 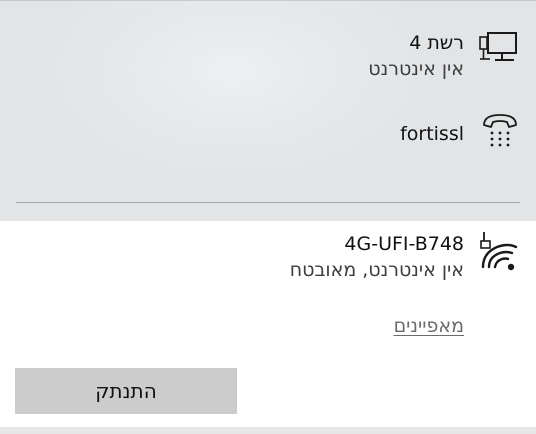 I want to click on wired-network-icon, so click(x=500, y=51).